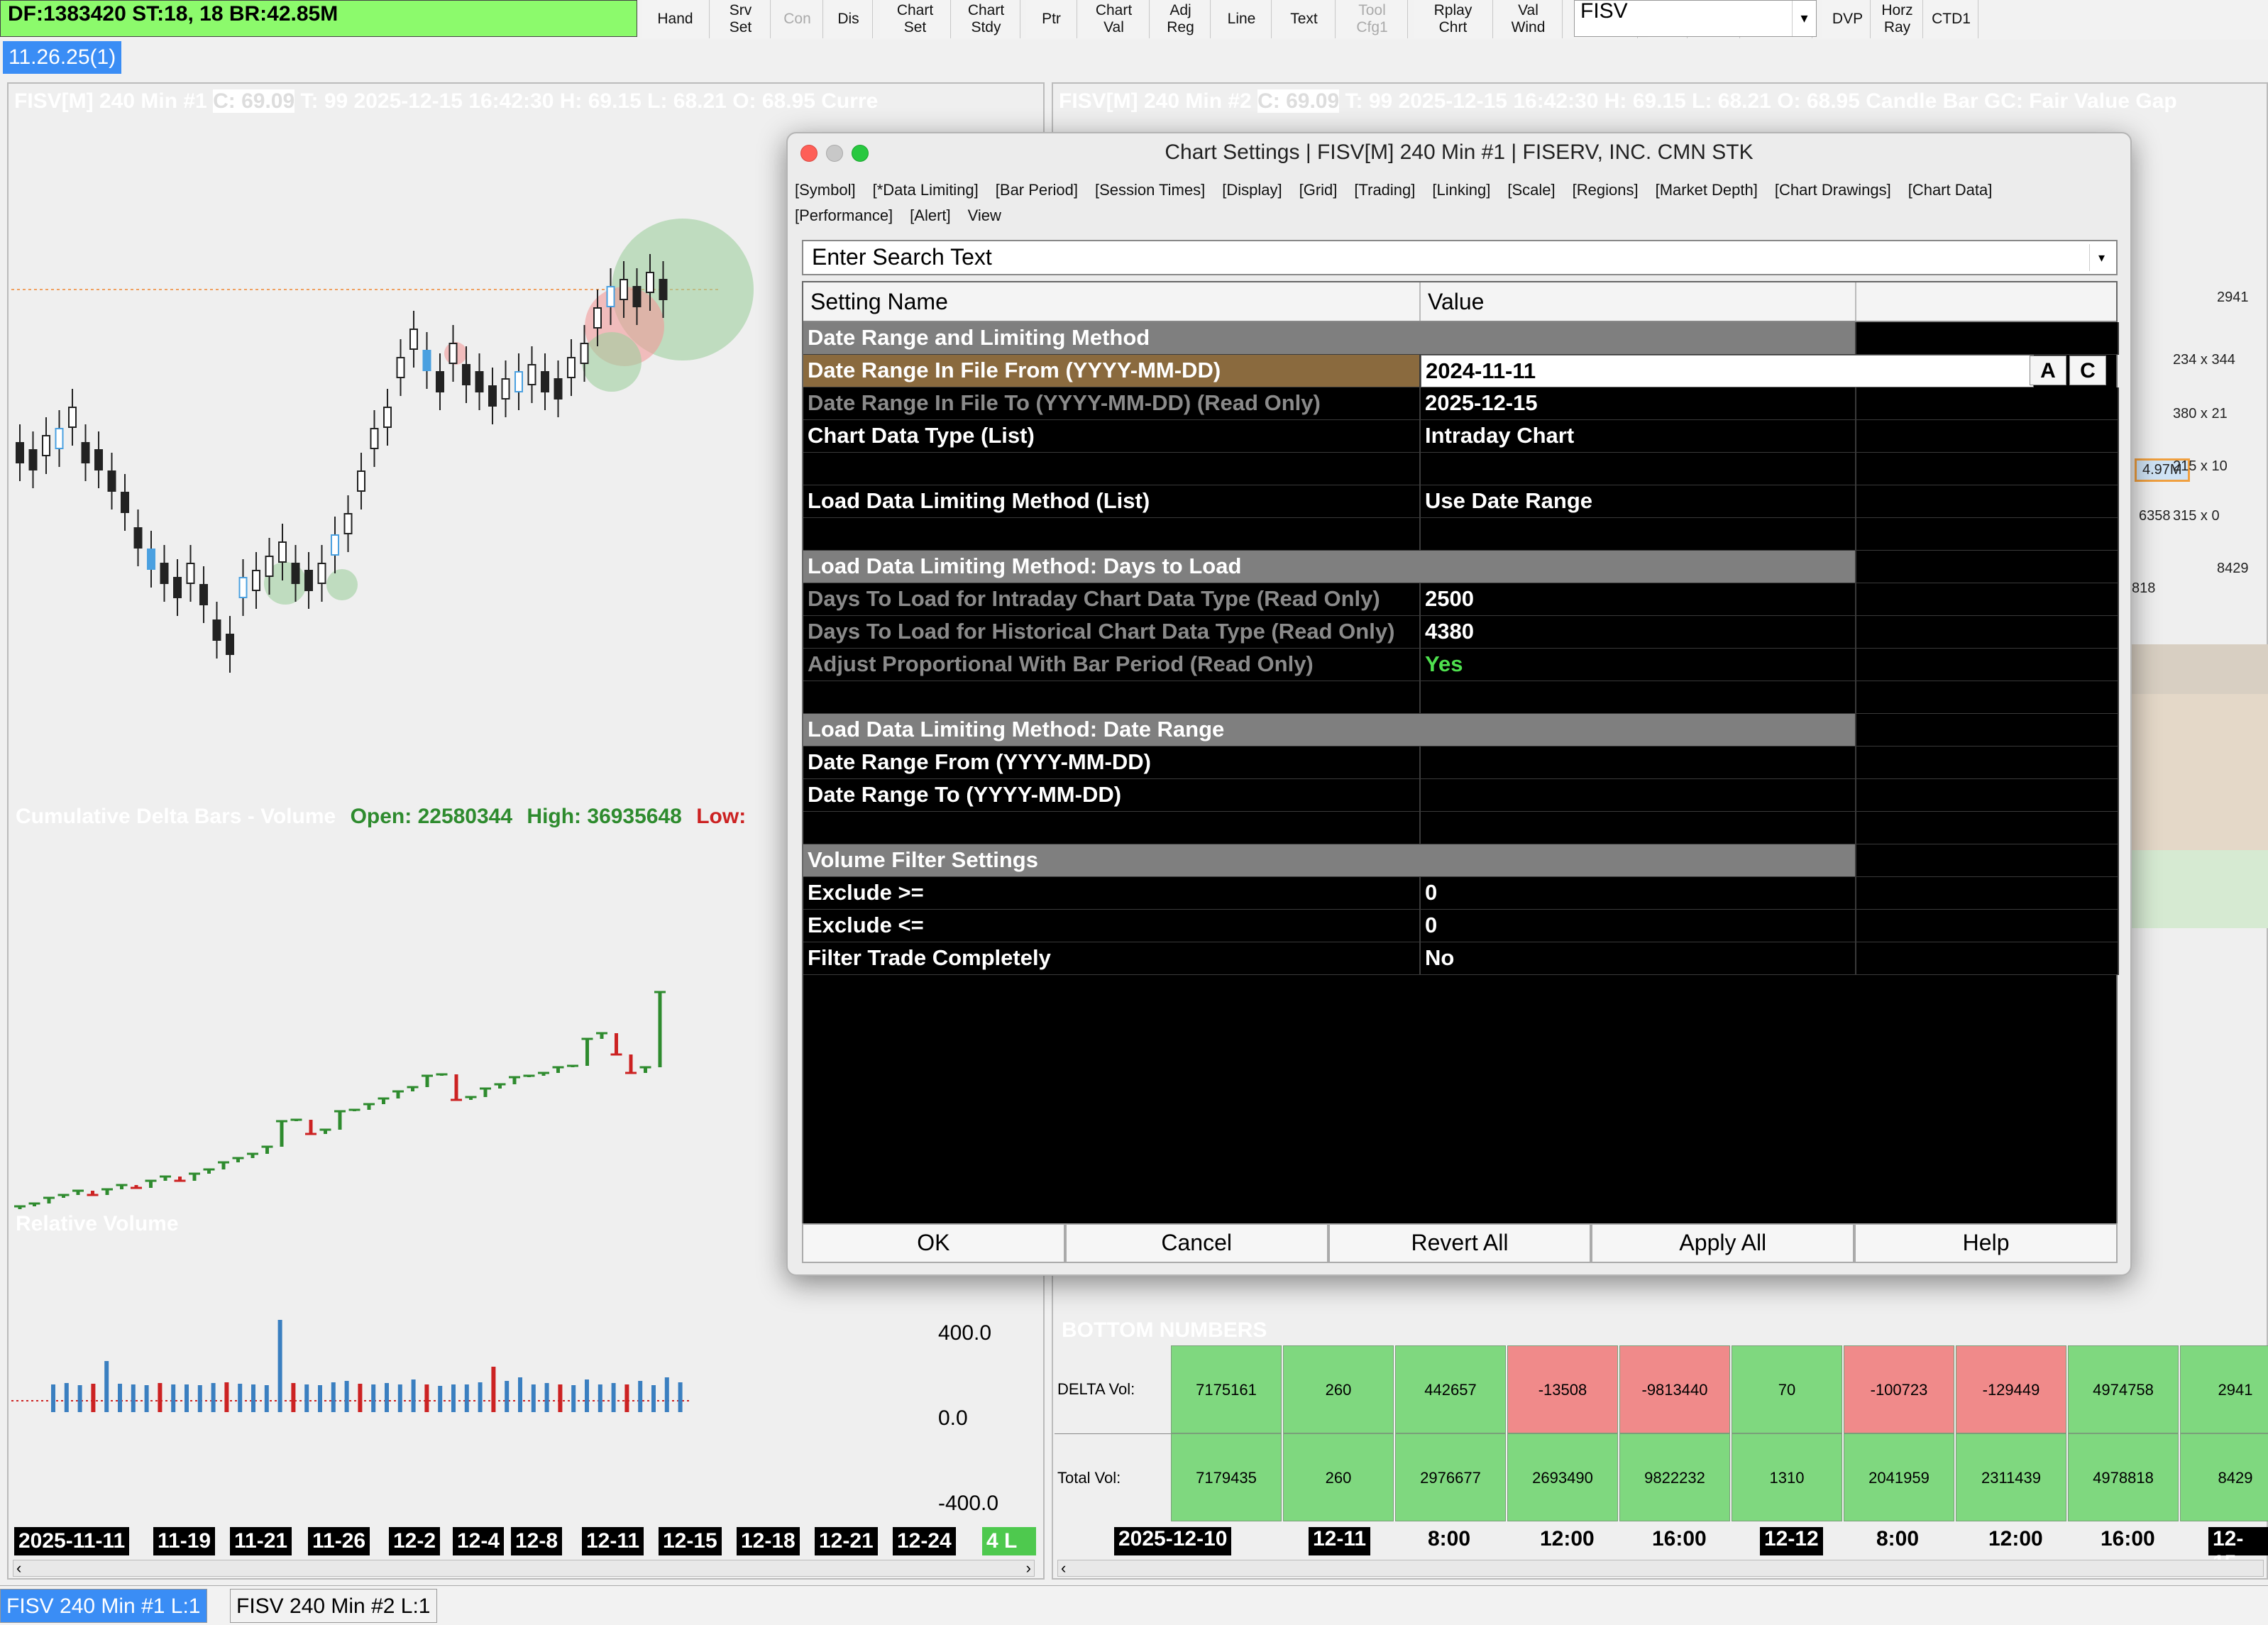 The width and height of the screenshot is (2268, 1625). Describe the element at coordinates (524, 1568) in the screenshot. I see `horizontal-scrollbar: ‹ ›` at that location.